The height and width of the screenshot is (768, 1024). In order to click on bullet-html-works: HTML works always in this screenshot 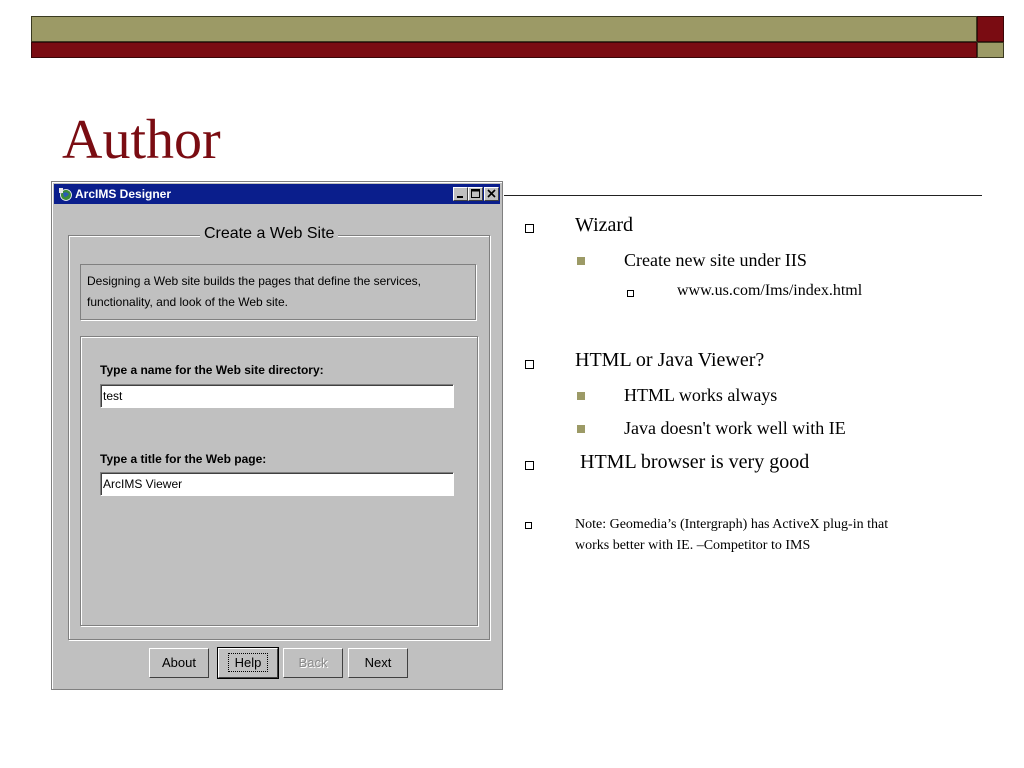, I will do `click(701, 395)`.